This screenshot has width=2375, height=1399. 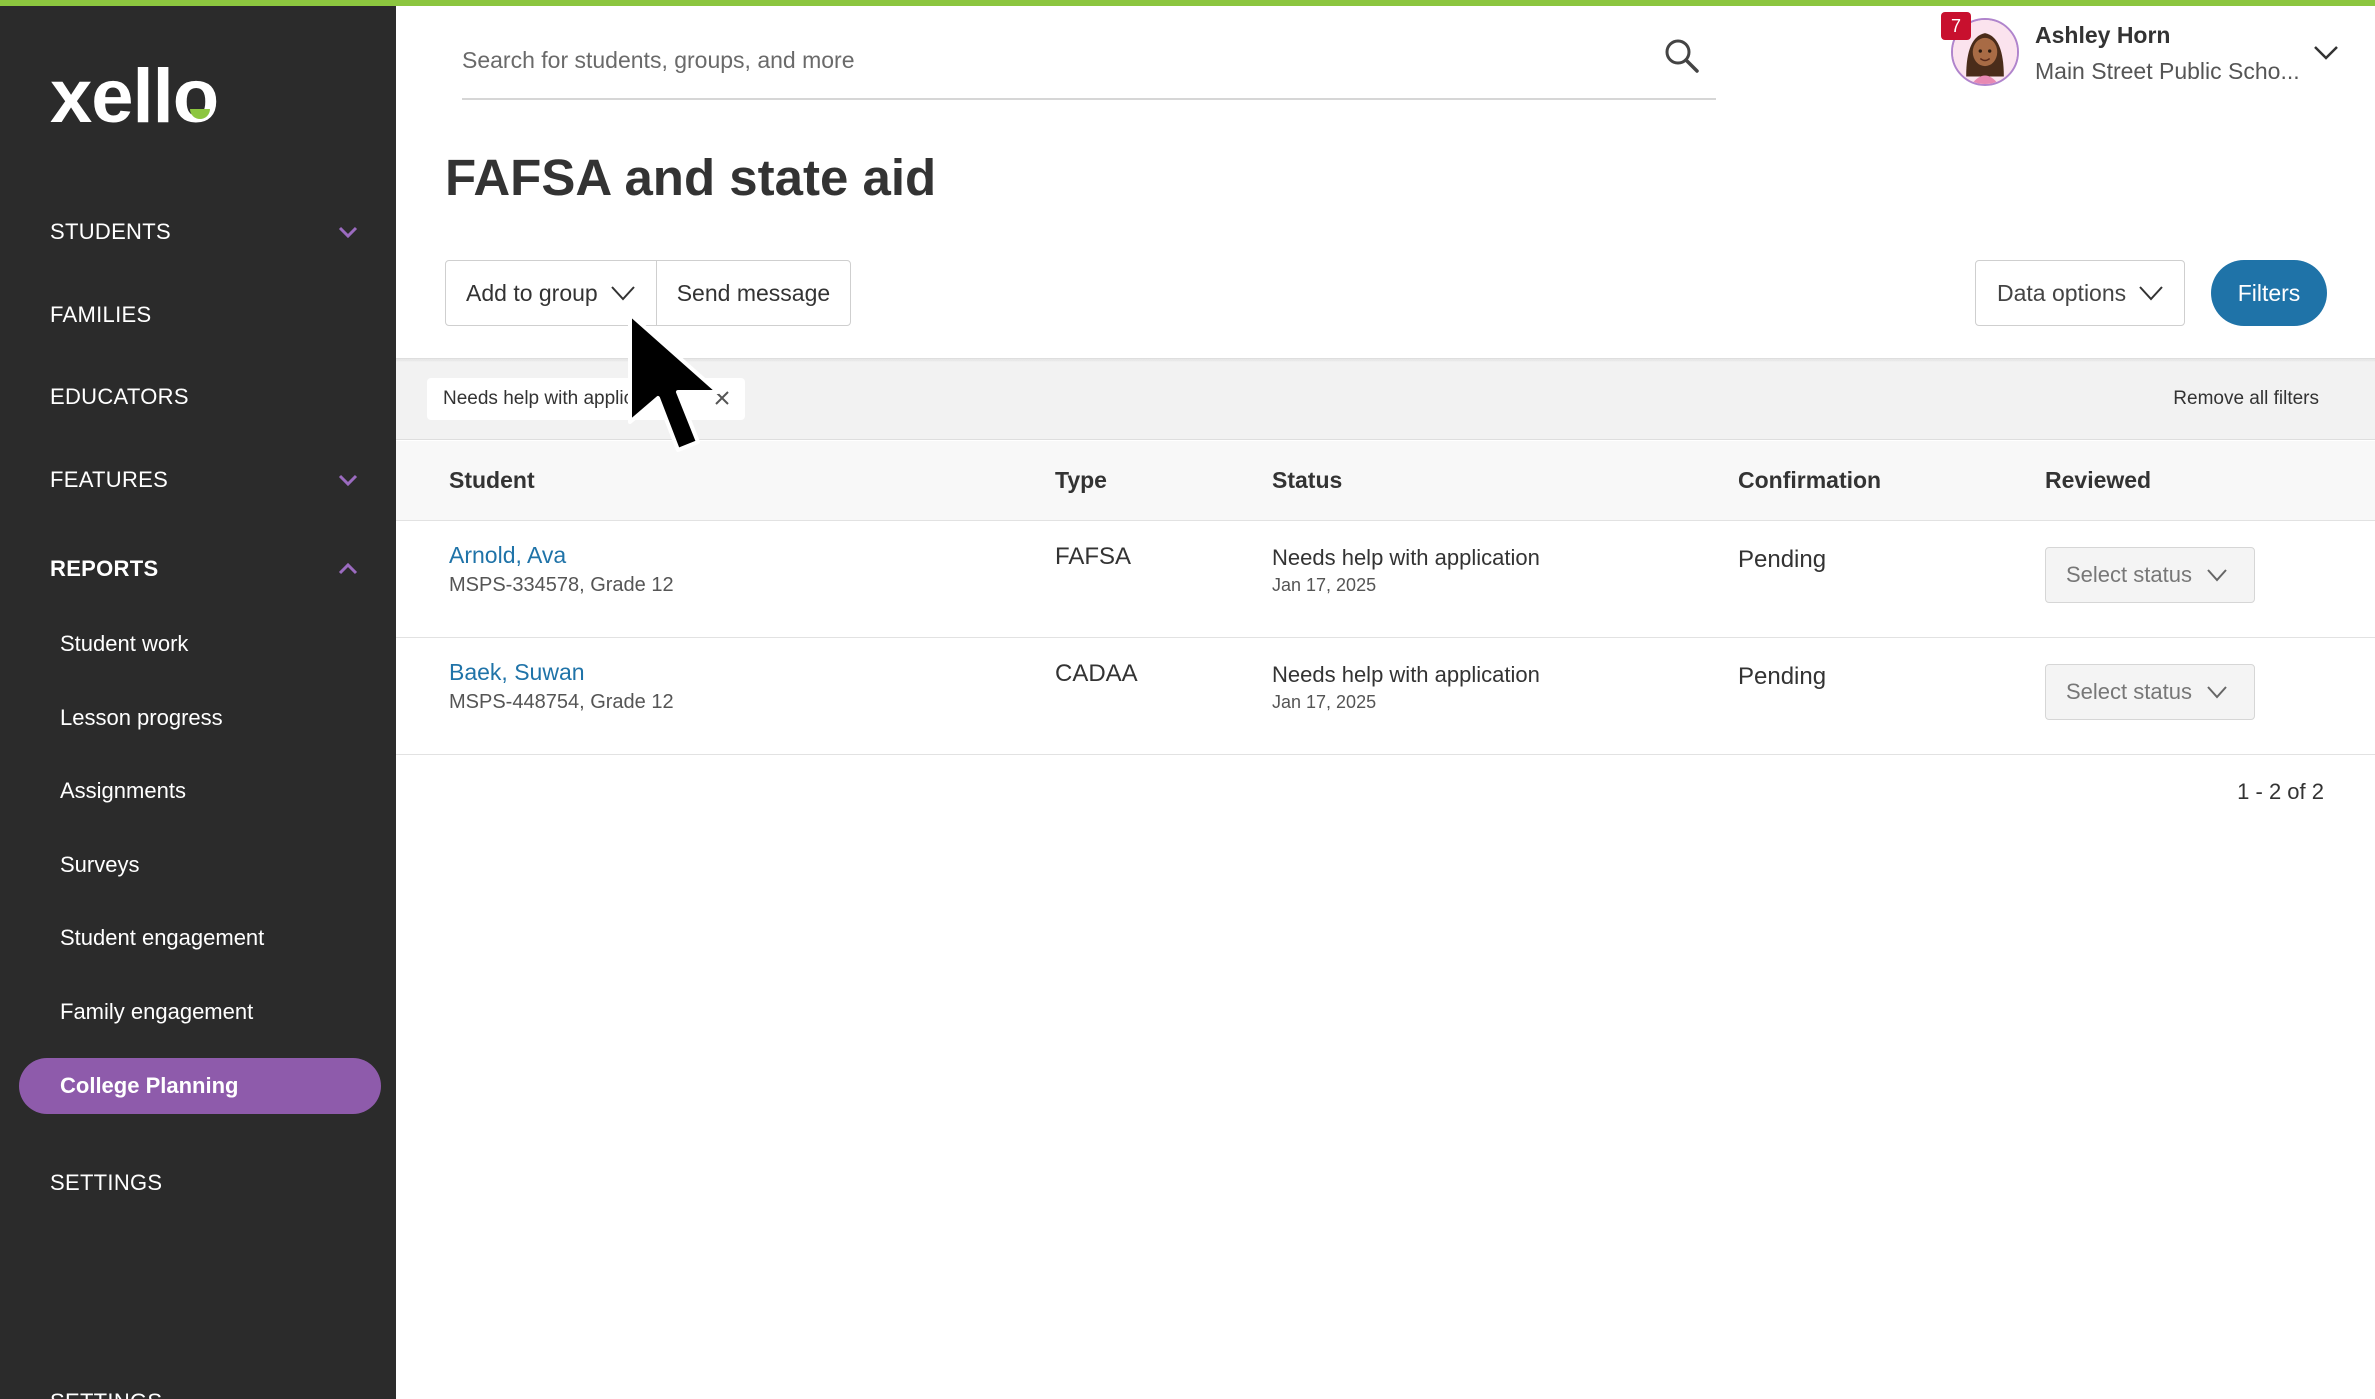 I want to click on student-name-link: Arnold, Ava, so click(x=507, y=555).